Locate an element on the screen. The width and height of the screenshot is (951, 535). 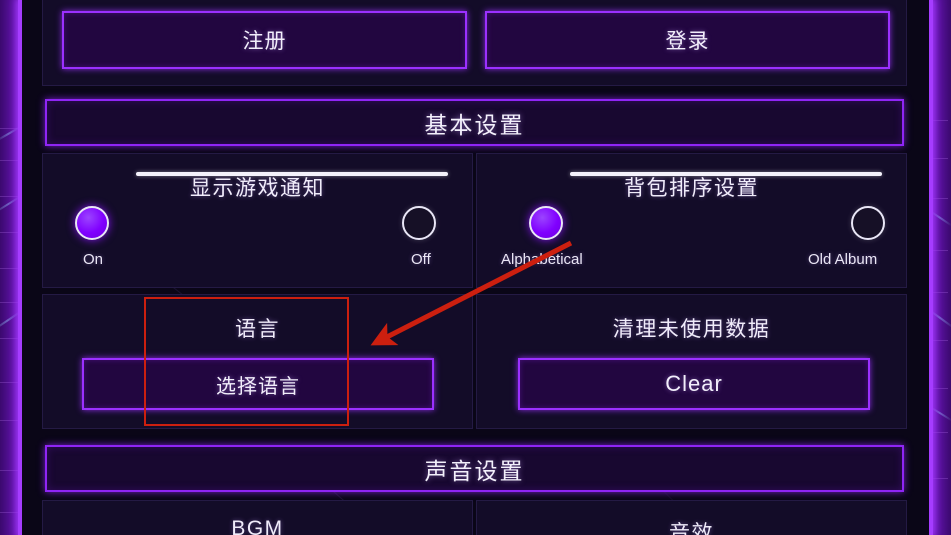
clear-button-label: Clear is located at coordinates (694, 383).